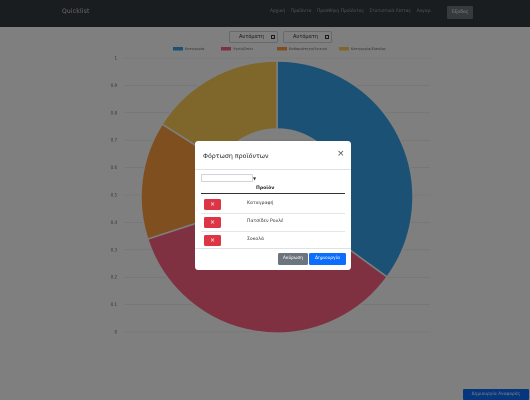 The image size is (530, 400). Describe the element at coordinates (265, 221) in the screenshot. I see `product-name: Πατσίδεν Ρουλέ` at that location.